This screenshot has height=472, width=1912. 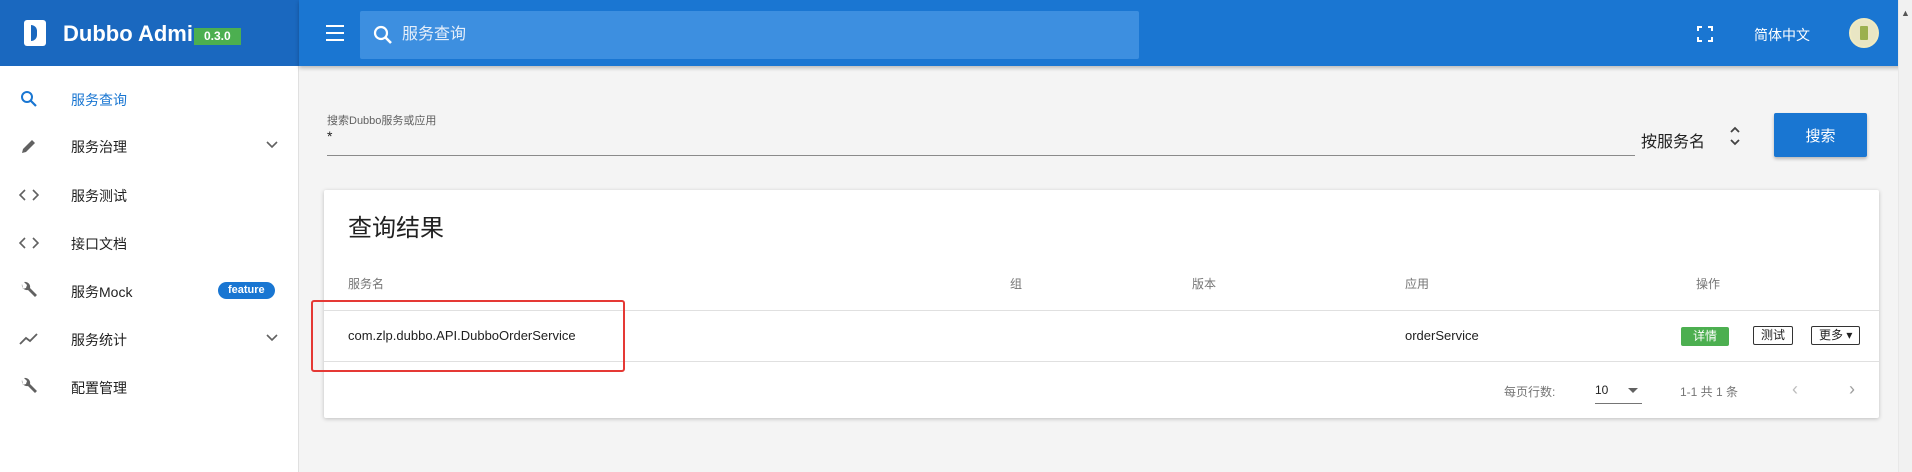 I want to click on search-field-label: 搜索Dubbo服务或应用, so click(x=382, y=121).